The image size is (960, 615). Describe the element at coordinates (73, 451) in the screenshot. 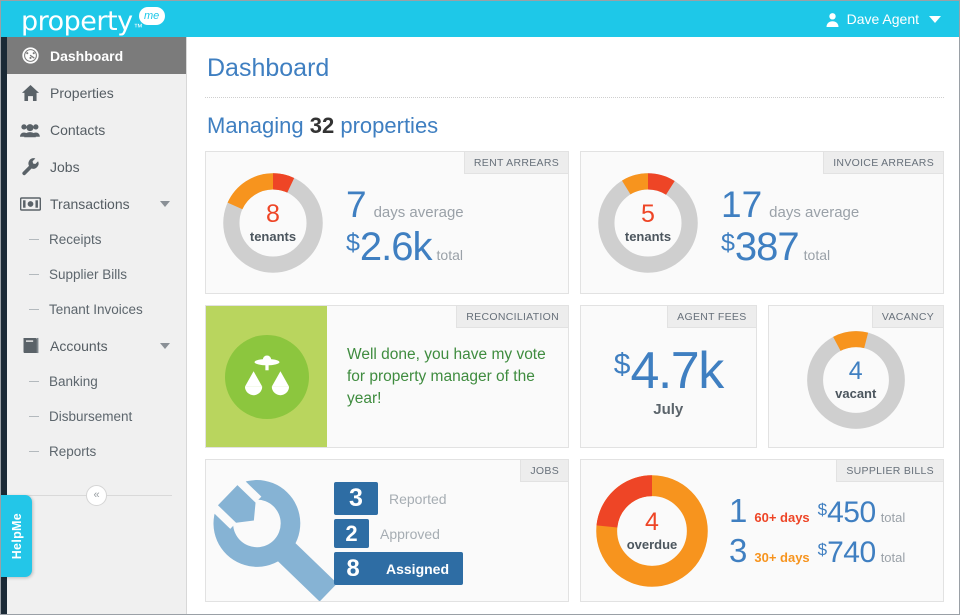

I see `sidebar-subitem-label: Reports` at that location.